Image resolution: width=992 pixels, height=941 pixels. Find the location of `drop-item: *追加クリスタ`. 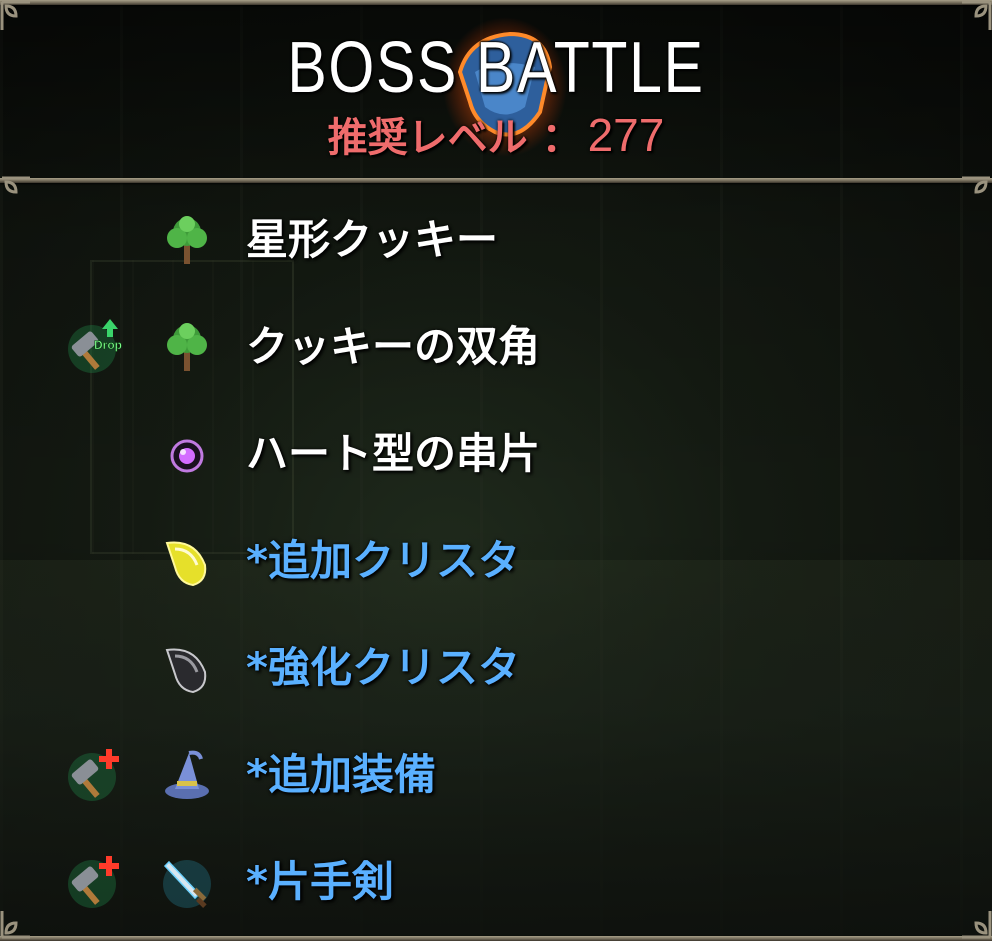

drop-item: *追加クリスタ is located at coordinates (496, 561).